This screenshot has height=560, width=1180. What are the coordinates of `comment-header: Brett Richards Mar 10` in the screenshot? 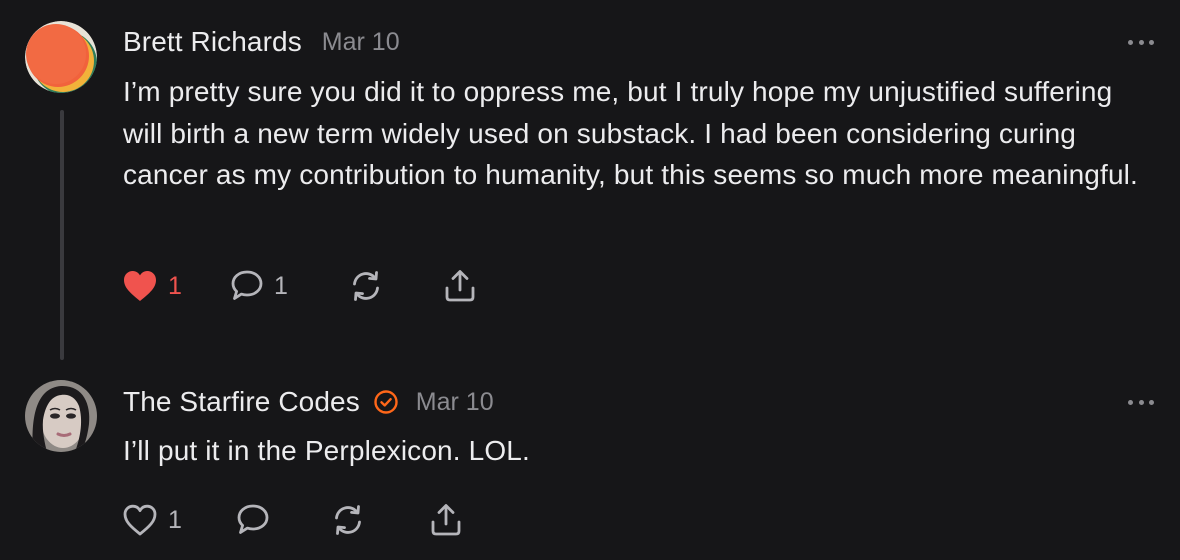 It's located at (261, 42).